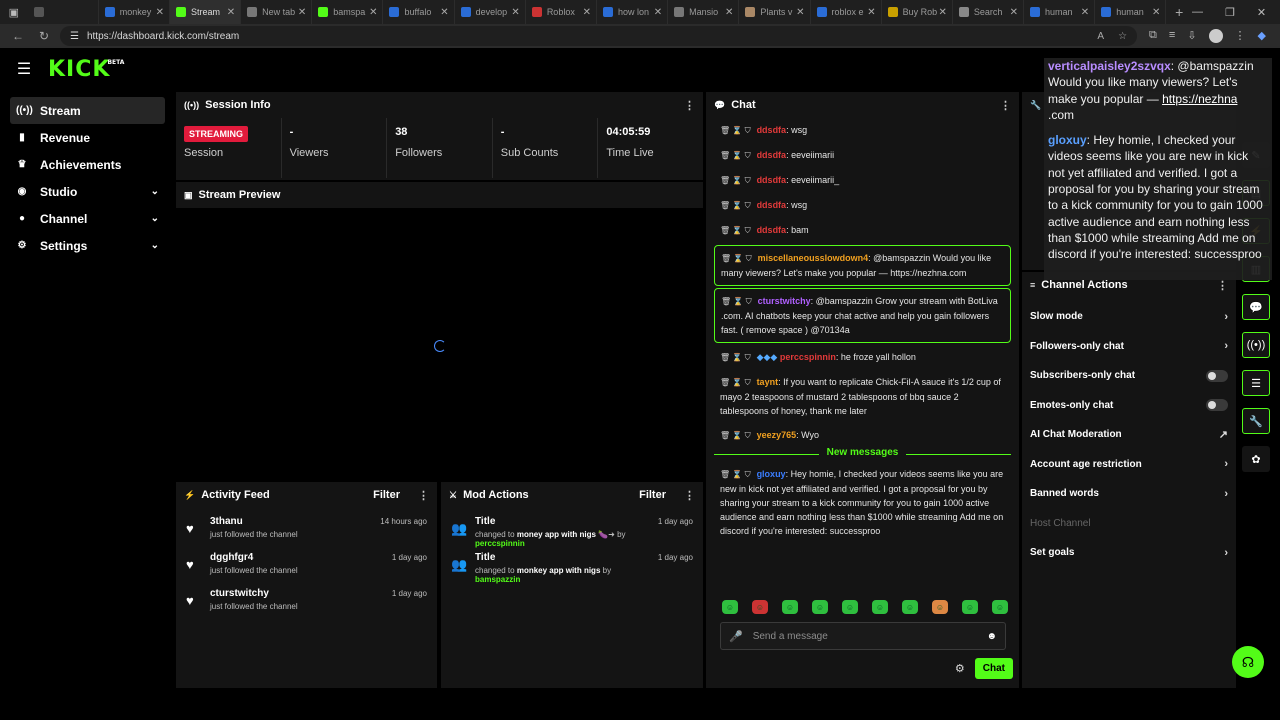 The image size is (1280, 720). I want to click on extensions-icon: ⧉, so click(1153, 36).